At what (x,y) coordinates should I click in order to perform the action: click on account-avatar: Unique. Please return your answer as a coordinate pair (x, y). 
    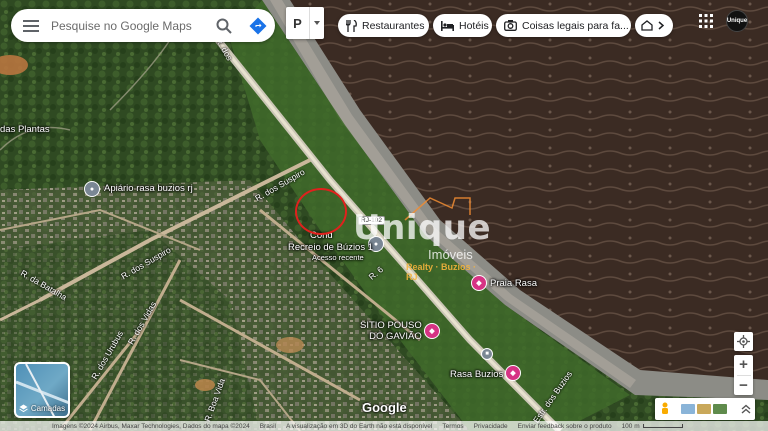
    Looking at the image, I should click on (737, 21).